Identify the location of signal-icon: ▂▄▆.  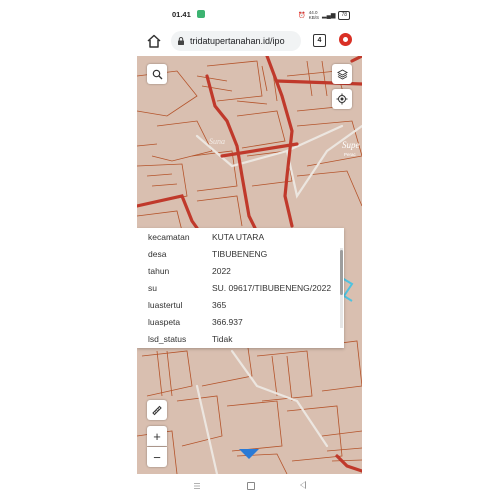
(328, 15).